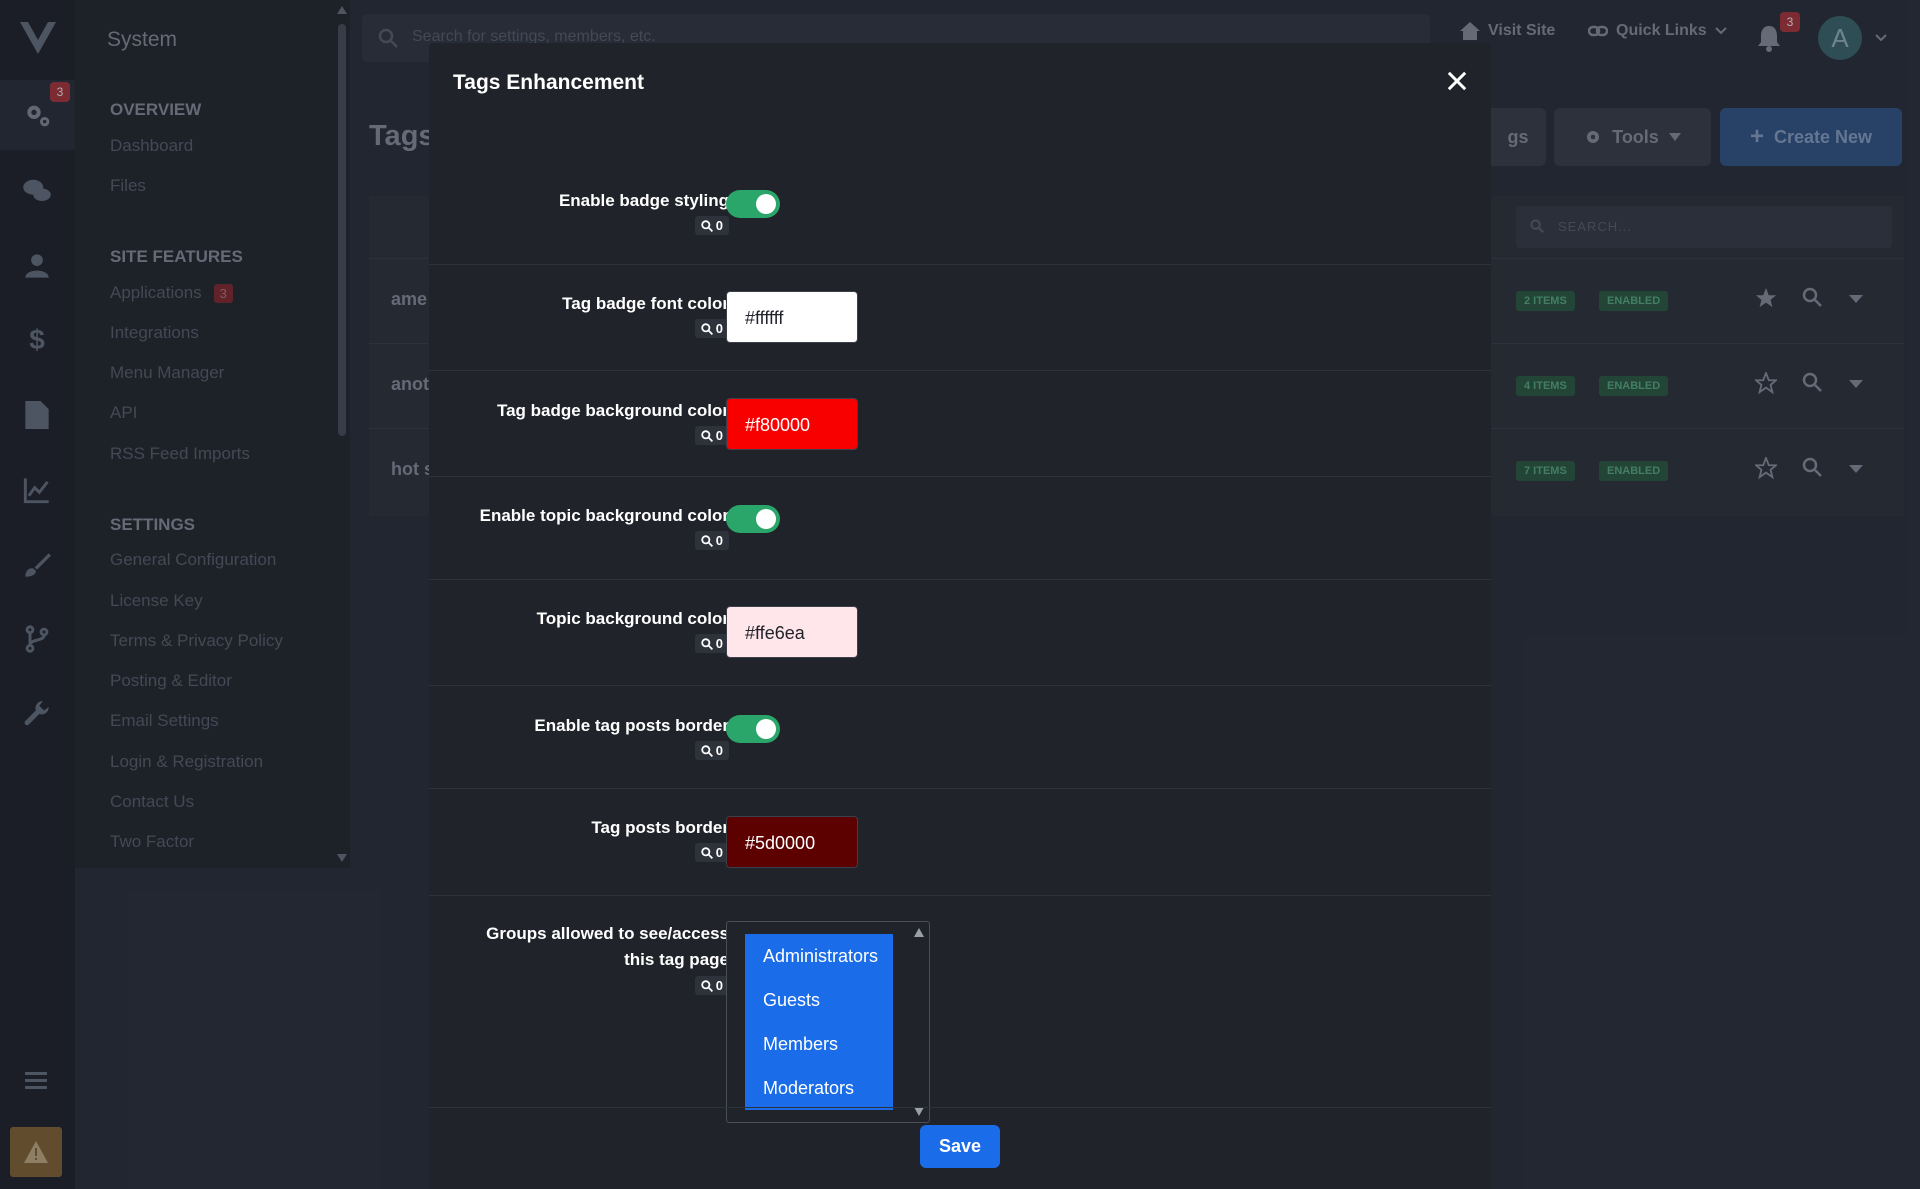 The height and width of the screenshot is (1189, 1920). I want to click on option-members: Members, so click(819, 1044).